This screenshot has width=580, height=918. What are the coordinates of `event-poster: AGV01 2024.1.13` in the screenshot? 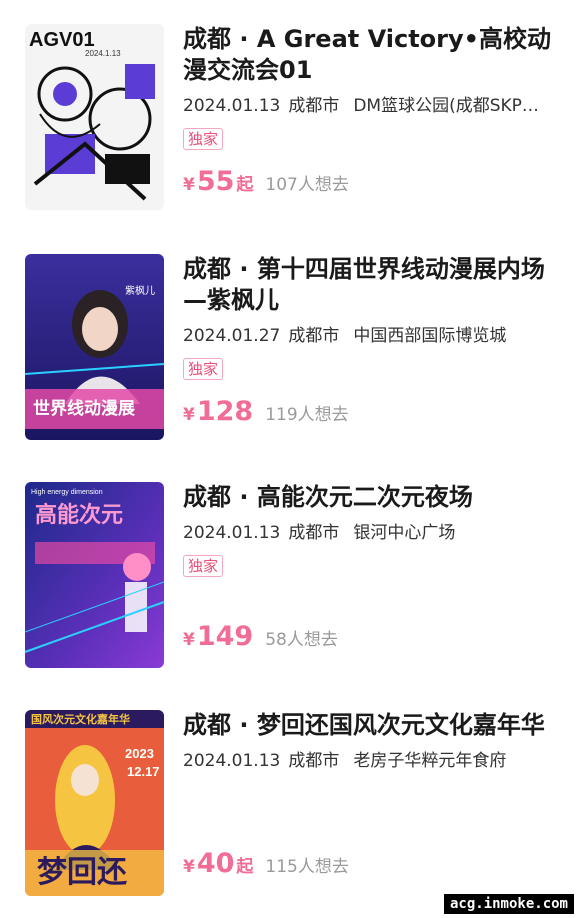 It's located at (94, 117).